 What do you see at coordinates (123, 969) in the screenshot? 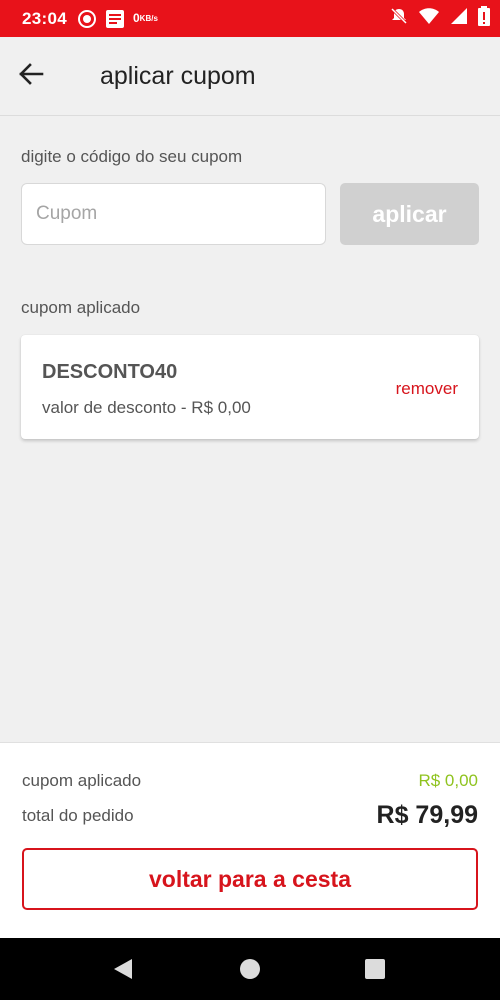
I see `back-triangle-icon` at bounding box center [123, 969].